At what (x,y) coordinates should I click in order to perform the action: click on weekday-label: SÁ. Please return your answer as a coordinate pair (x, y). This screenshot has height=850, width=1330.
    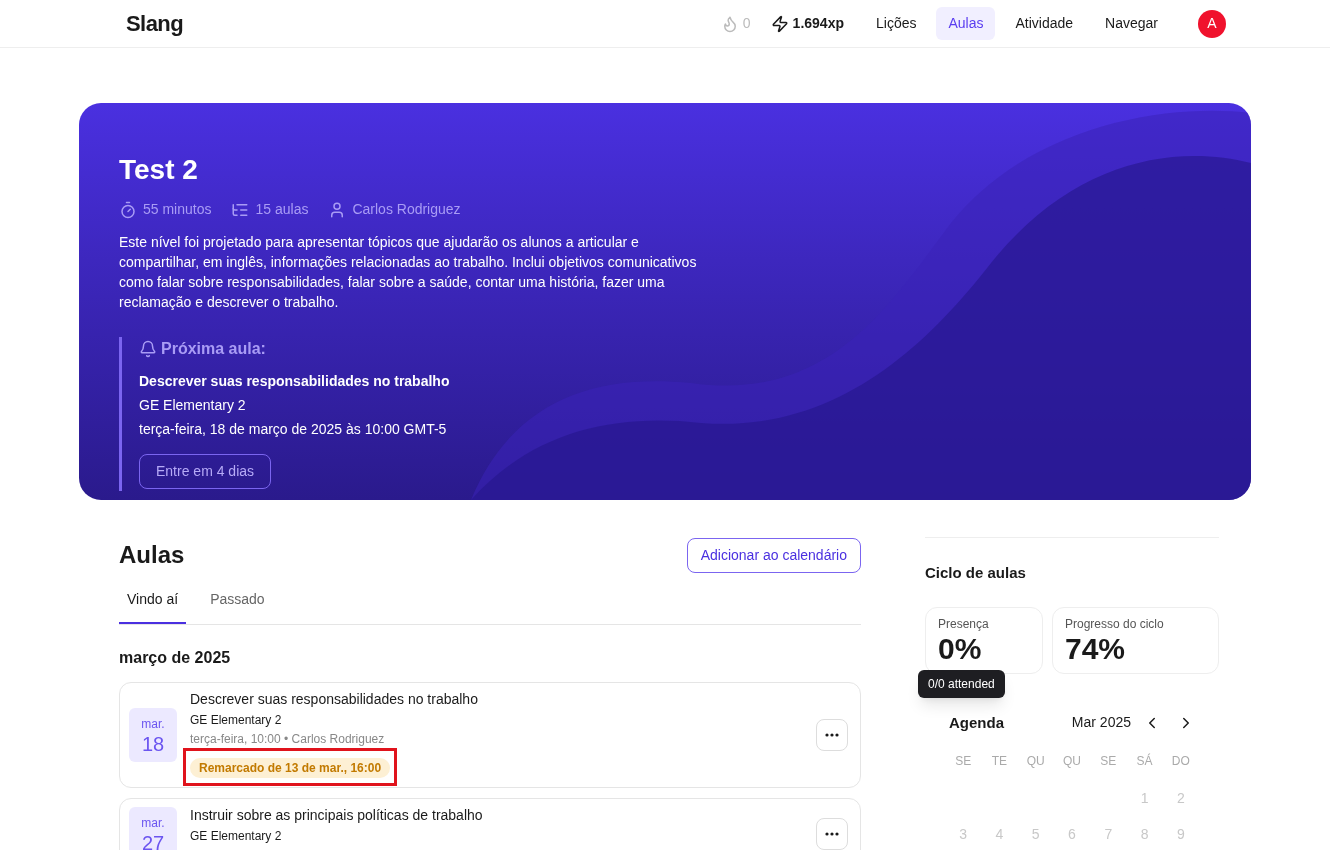
    Looking at the image, I should click on (1144, 761).